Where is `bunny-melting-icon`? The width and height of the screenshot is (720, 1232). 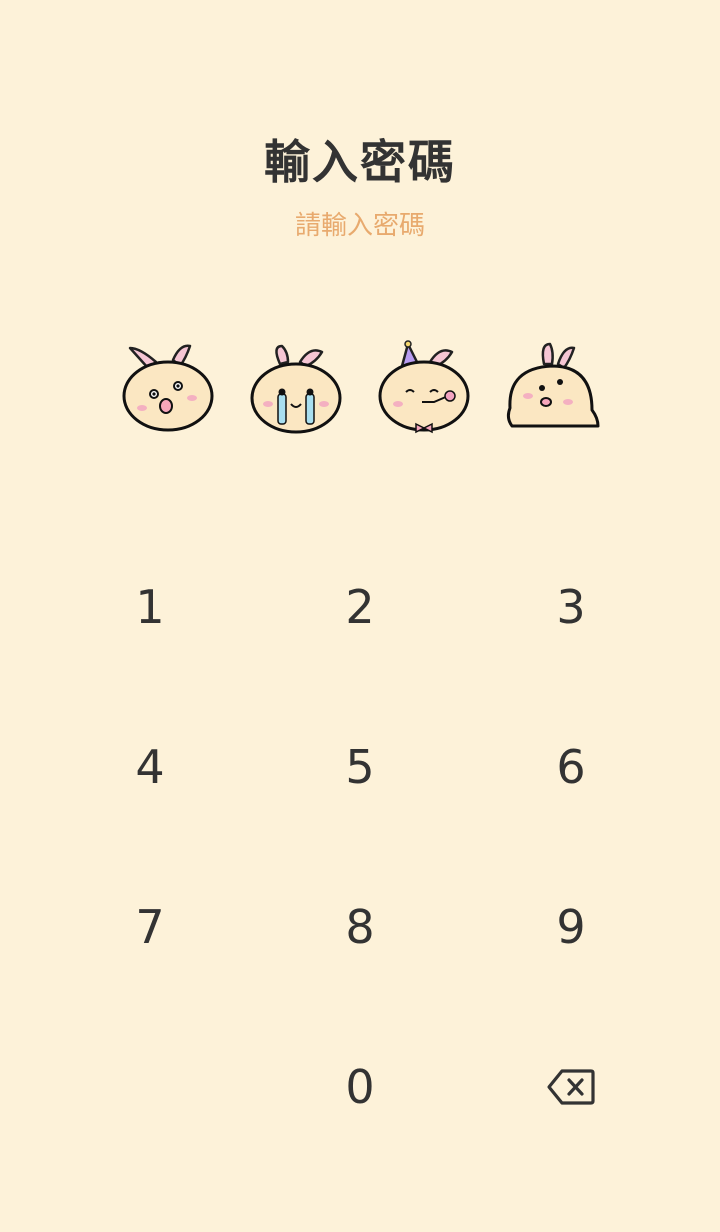
bunny-melting-icon is located at coordinates (552, 388).